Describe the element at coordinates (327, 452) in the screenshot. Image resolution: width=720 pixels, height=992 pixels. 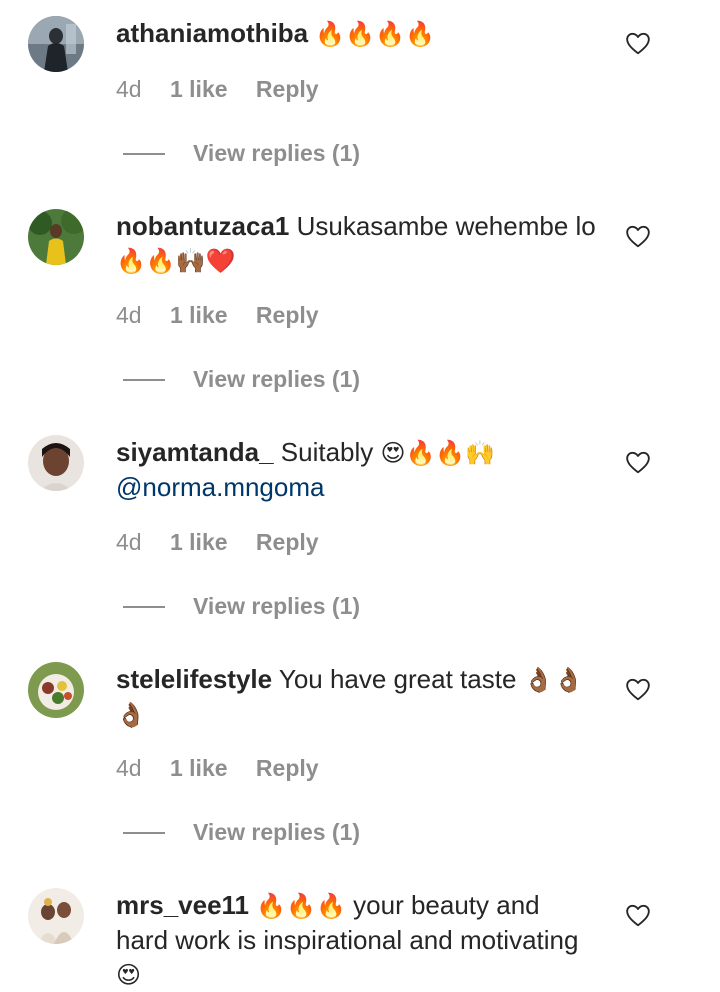
I see `comment-text: Suitably` at that location.